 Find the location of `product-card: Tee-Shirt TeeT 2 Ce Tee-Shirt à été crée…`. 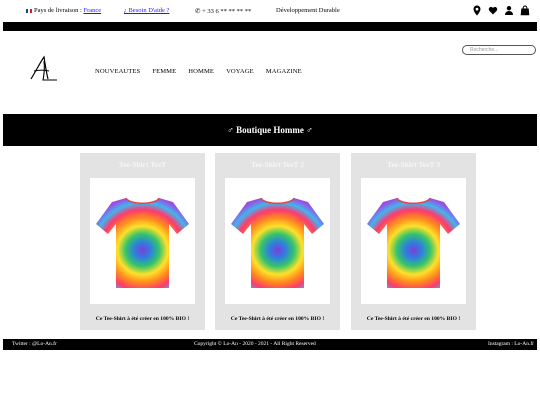

product-card: Tee-Shirt TeeT 2 Ce Tee-Shirt à été crée… is located at coordinates (277, 241).